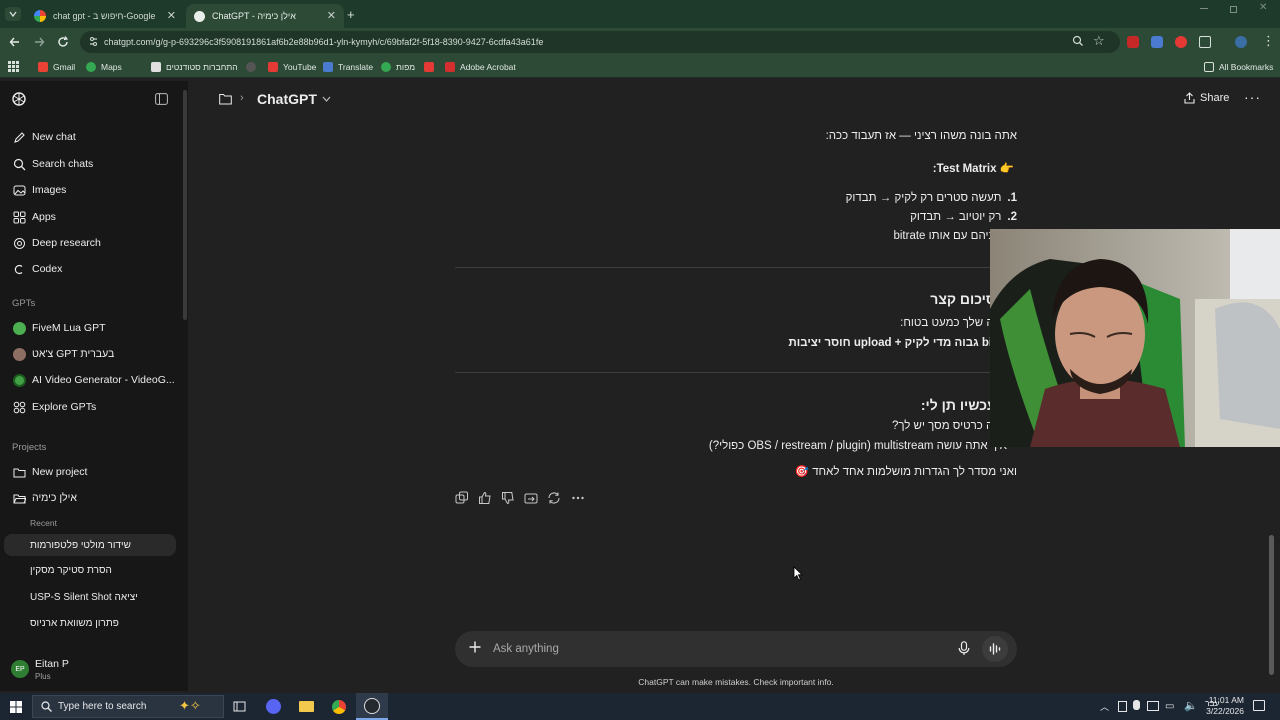 The width and height of the screenshot is (1280, 720). I want to click on sidebar-item-deep-research: Deep research, so click(56, 243).